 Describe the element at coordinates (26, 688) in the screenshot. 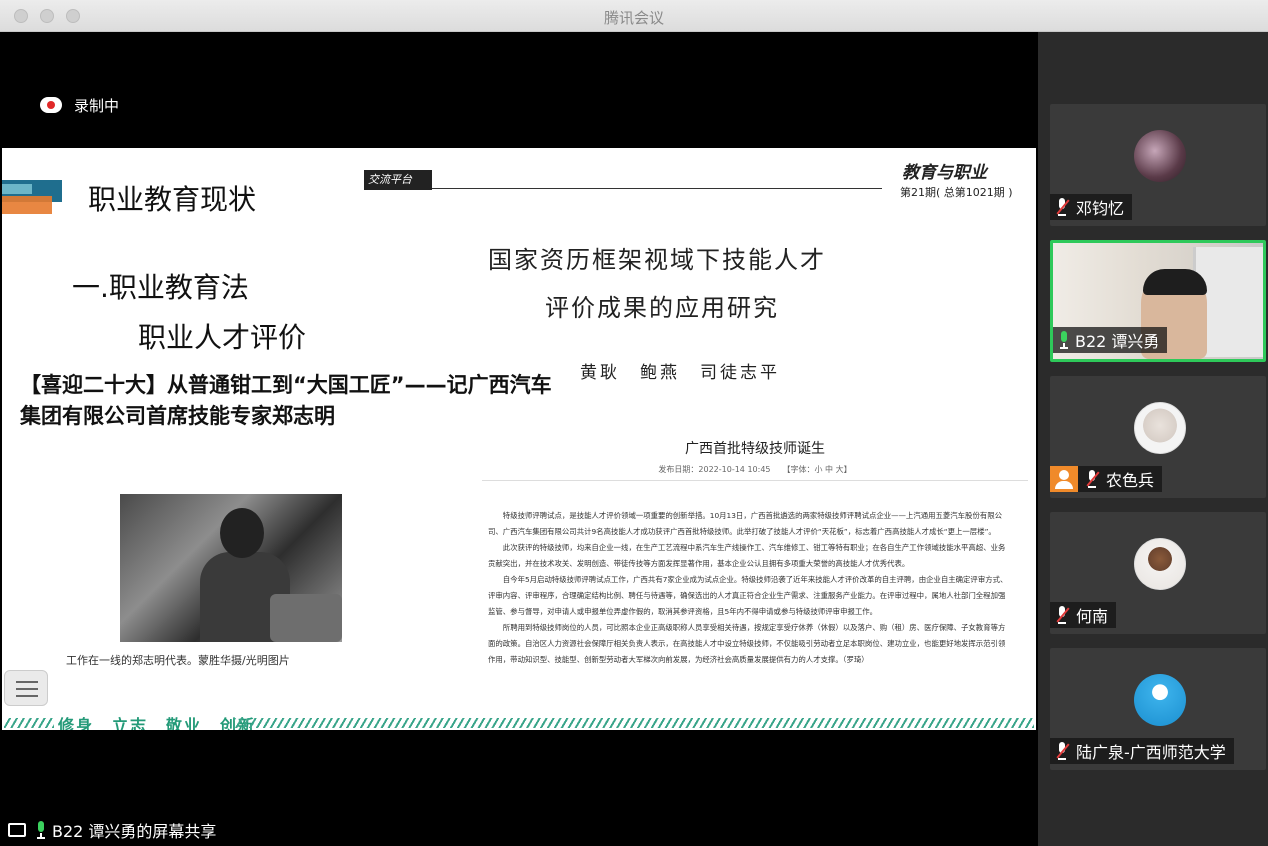

I see `list-menu-button` at that location.